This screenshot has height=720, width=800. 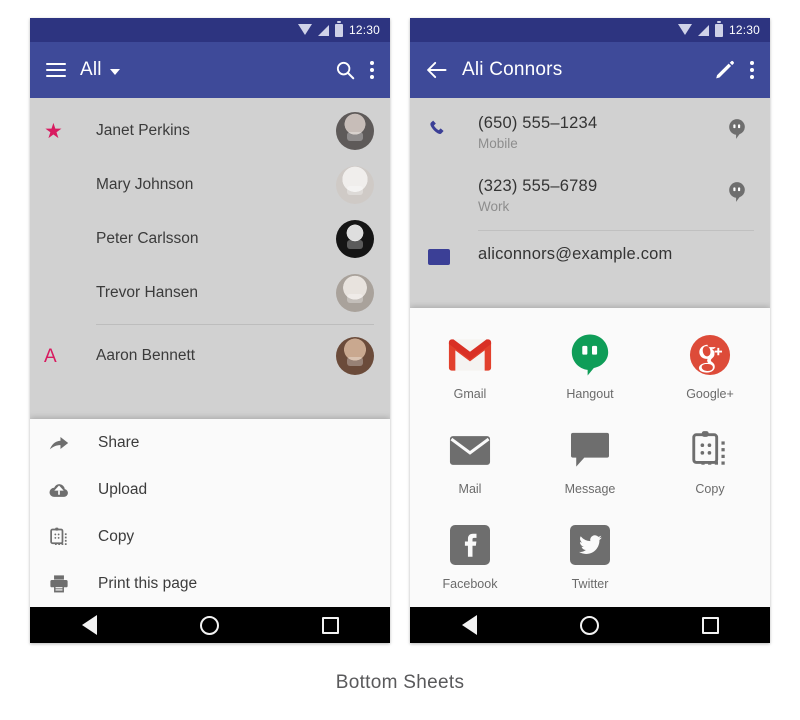 I want to click on signal-icon, so click(x=703, y=30).